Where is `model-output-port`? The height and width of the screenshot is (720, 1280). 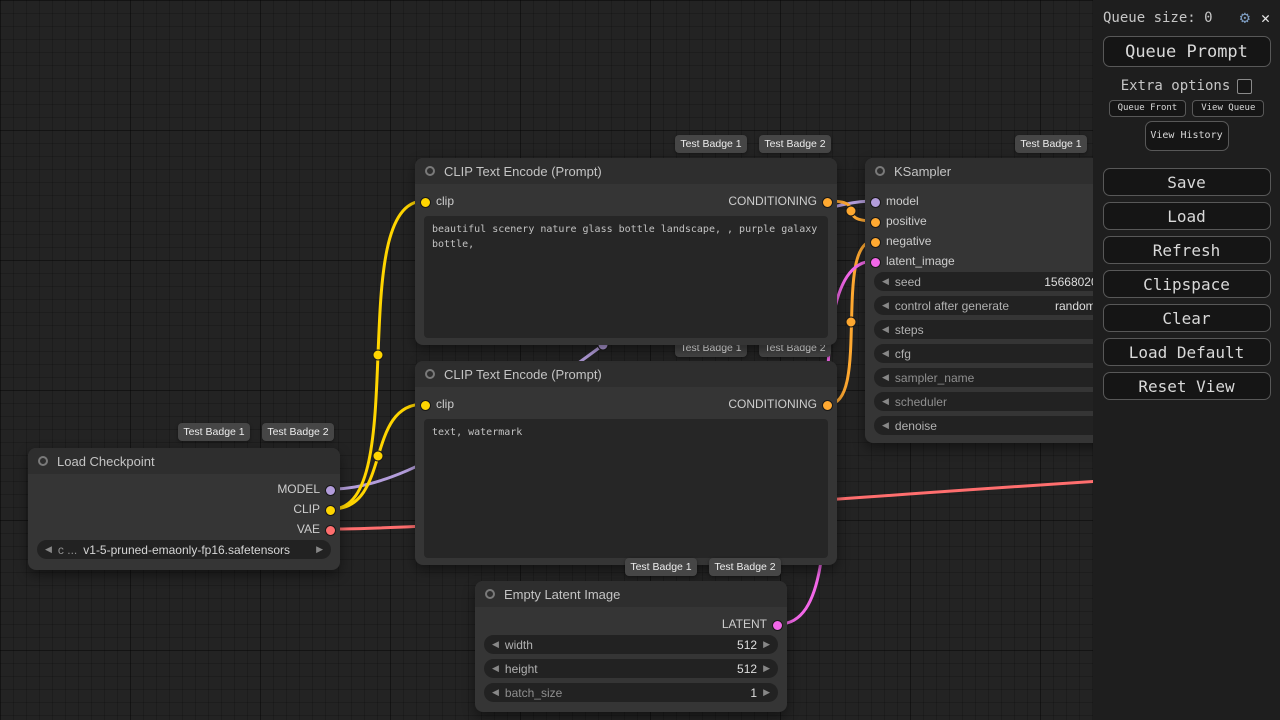
model-output-port is located at coordinates (330, 490).